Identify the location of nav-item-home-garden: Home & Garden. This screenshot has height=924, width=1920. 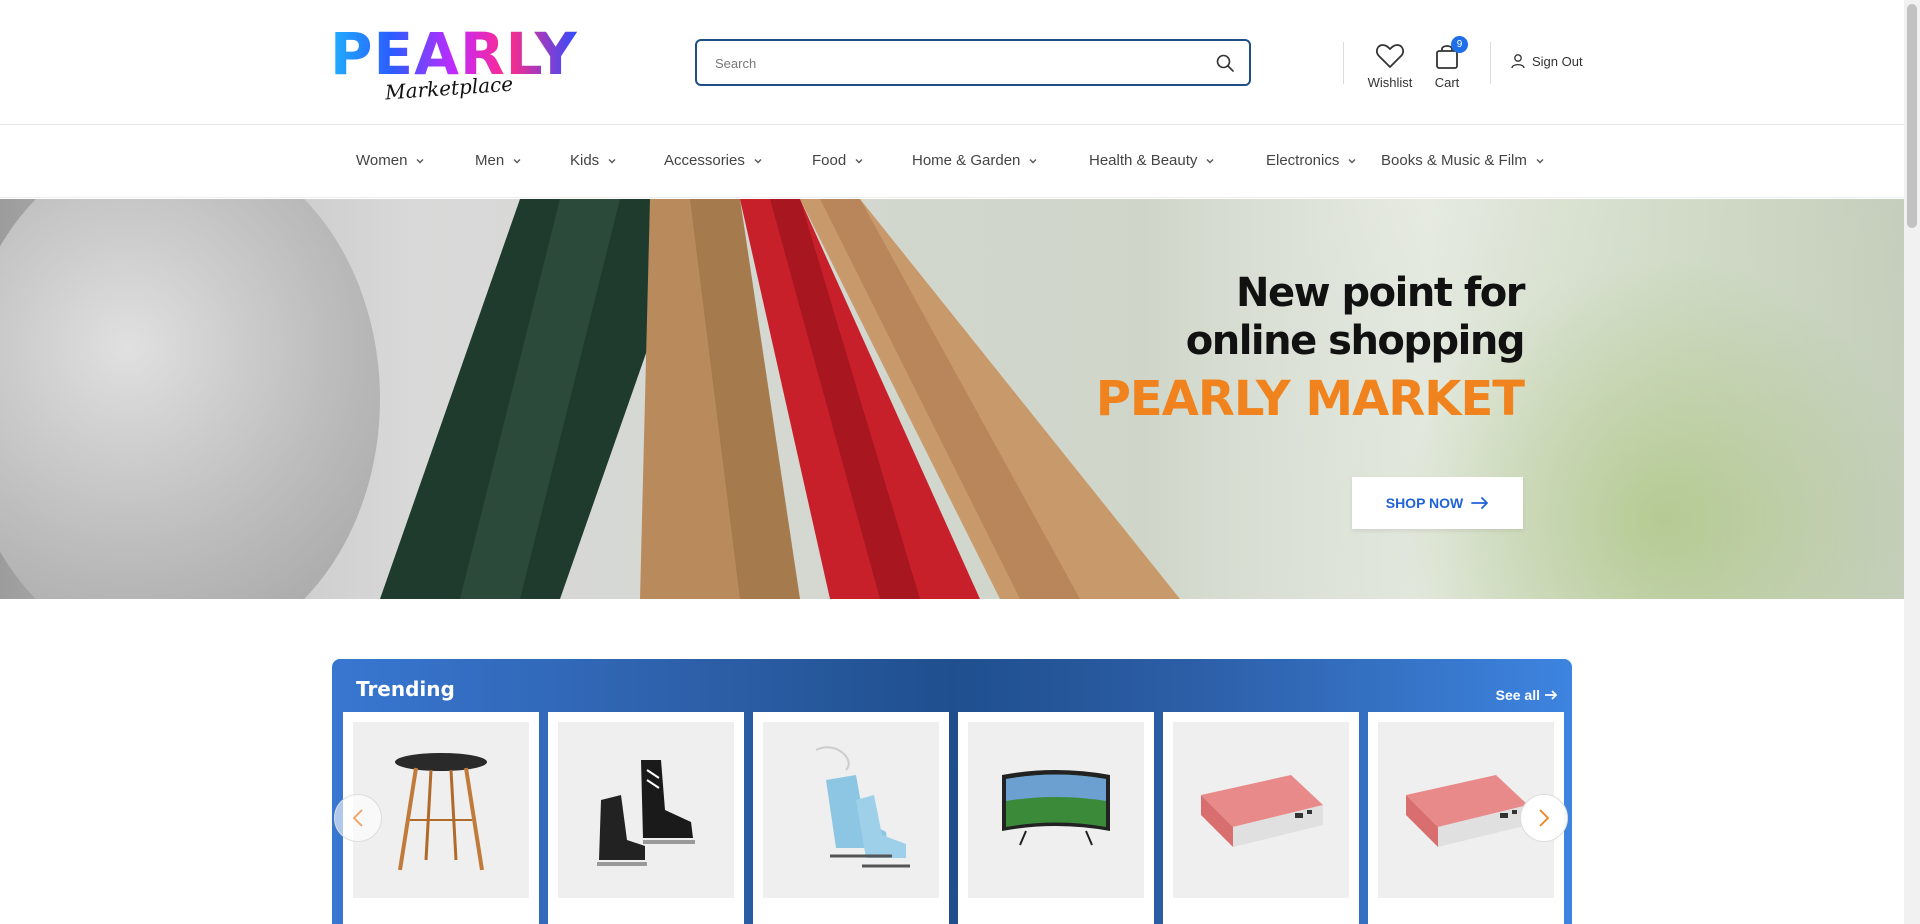
(975, 160).